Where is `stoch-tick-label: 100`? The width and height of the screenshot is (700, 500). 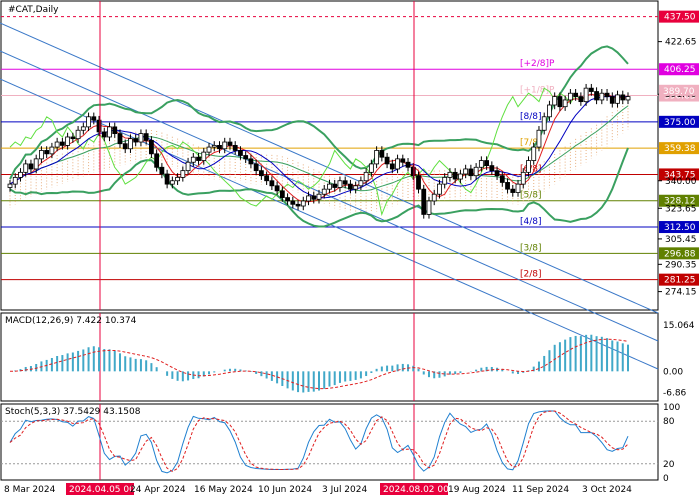
stoch-tick-label: 100 is located at coordinates (671, 408).